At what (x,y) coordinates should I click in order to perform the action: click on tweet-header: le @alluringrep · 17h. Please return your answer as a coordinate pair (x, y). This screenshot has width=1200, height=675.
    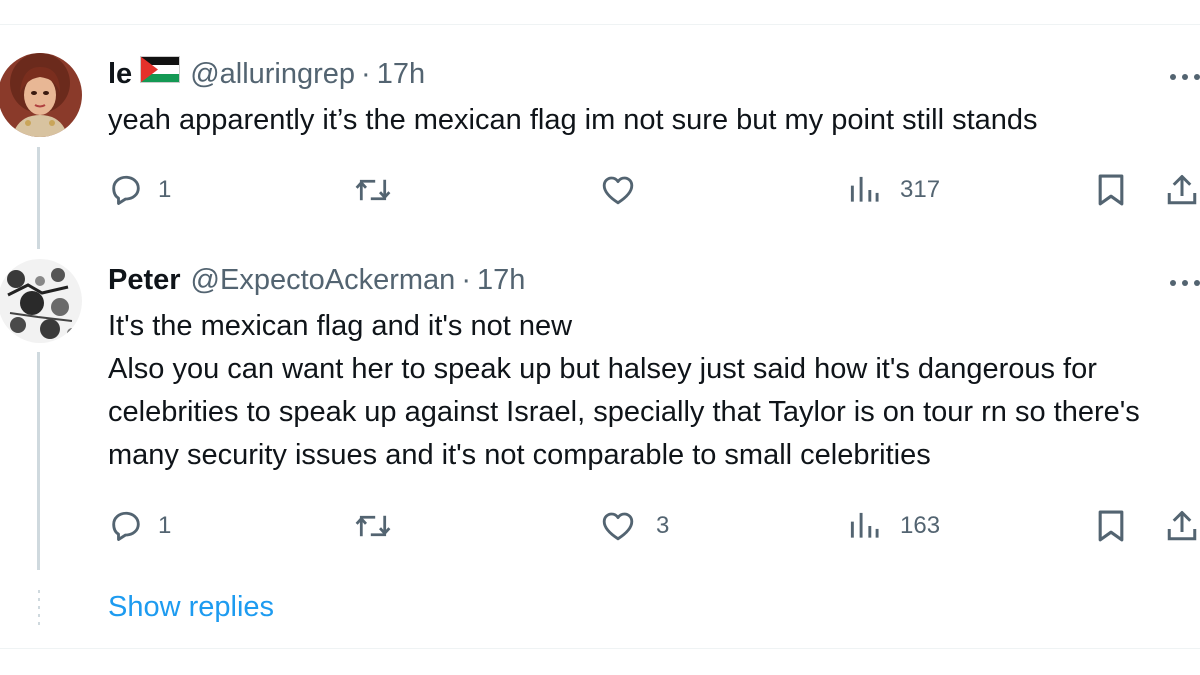
    Looking at the image, I should click on (266, 74).